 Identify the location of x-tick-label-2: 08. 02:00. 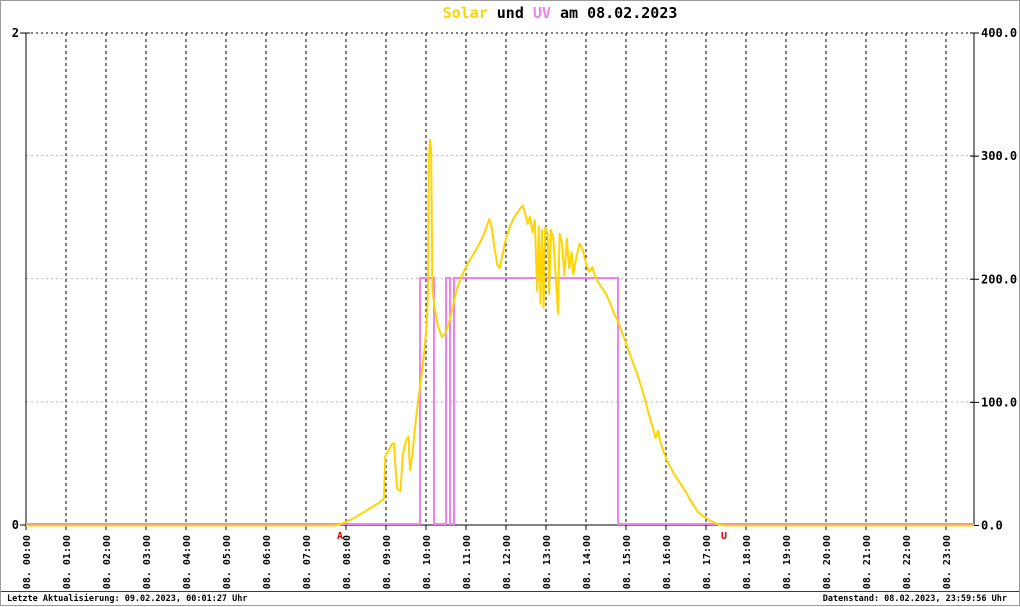
(107, 562).